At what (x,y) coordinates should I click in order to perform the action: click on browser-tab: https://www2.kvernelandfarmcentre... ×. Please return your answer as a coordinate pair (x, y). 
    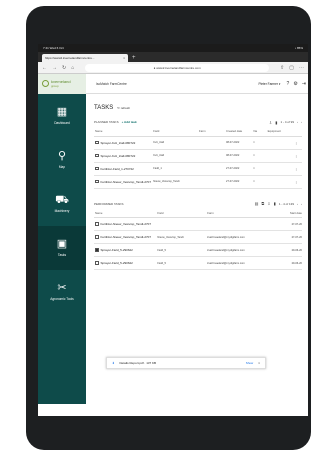
    Looking at the image, I should click on (85, 58).